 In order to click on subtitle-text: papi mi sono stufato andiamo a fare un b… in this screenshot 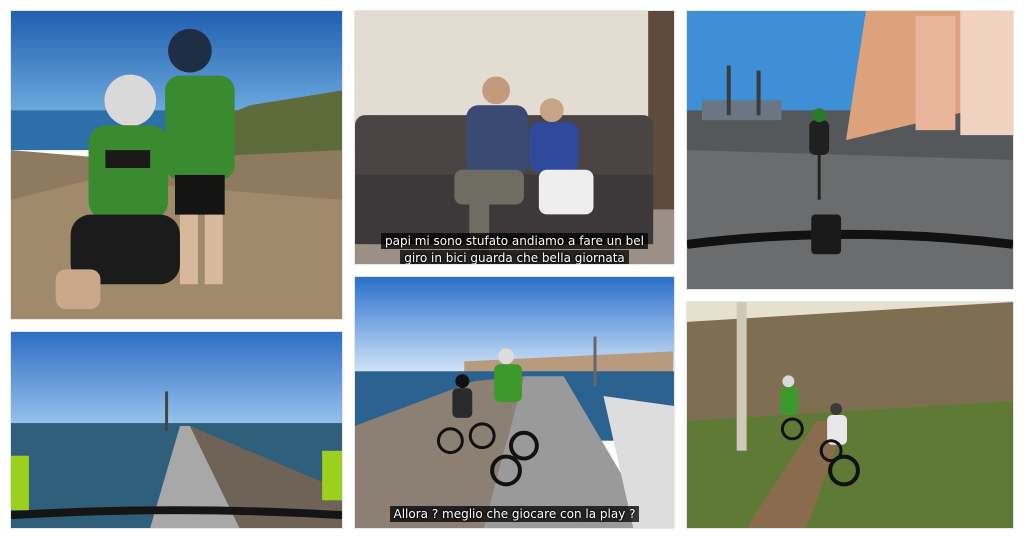, I will do `click(514, 248)`.